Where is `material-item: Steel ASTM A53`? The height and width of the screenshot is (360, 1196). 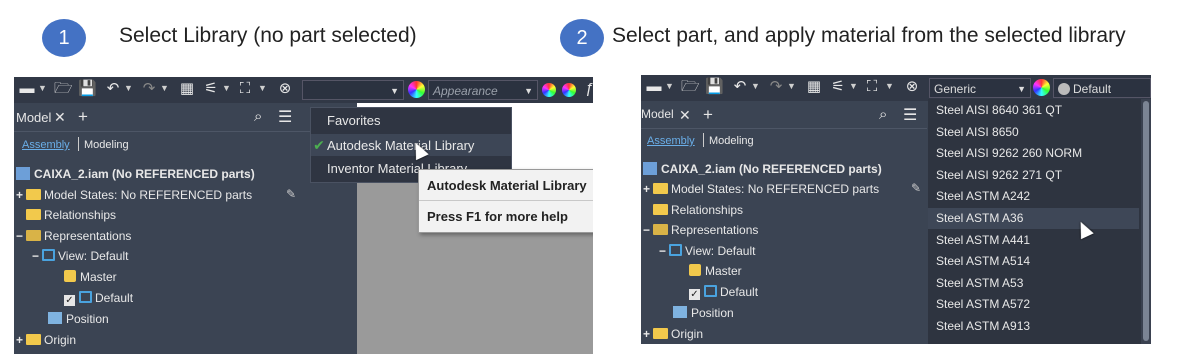
material-item: Steel ASTM A53 is located at coordinates (1033, 283).